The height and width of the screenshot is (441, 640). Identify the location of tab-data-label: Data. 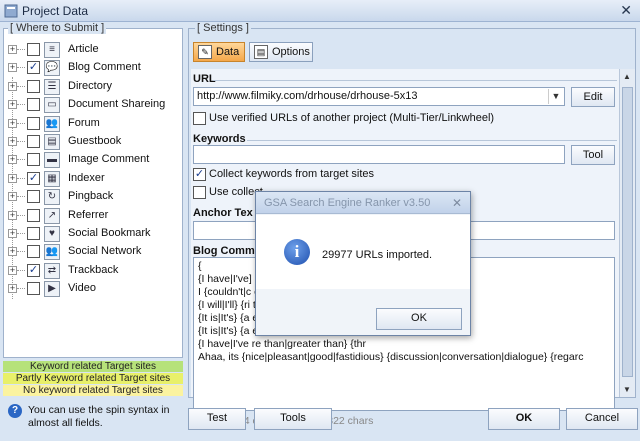
(228, 52).